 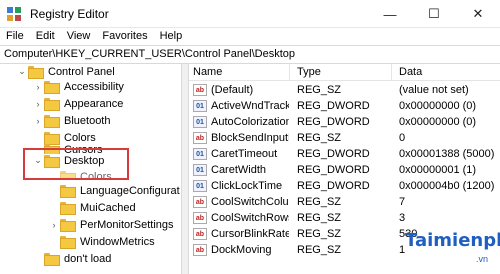 I want to click on tree-item-label: Colors, so click(x=80, y=137).